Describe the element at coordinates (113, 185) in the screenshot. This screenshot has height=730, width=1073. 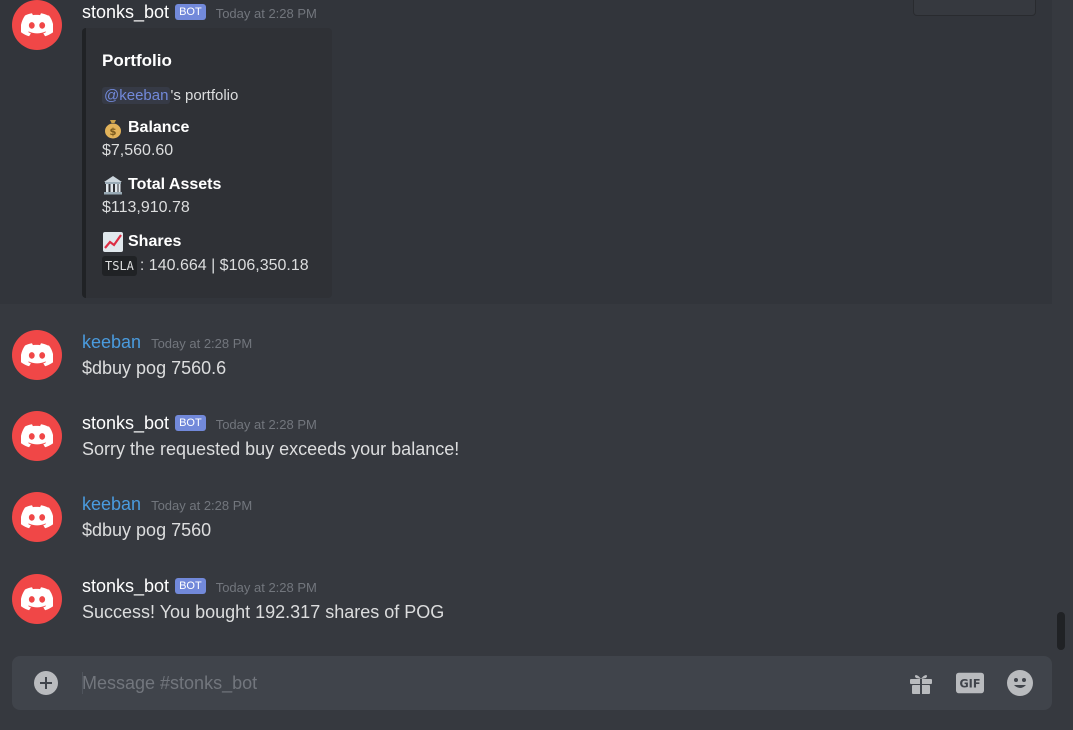
I see `bank-icon` at that location.